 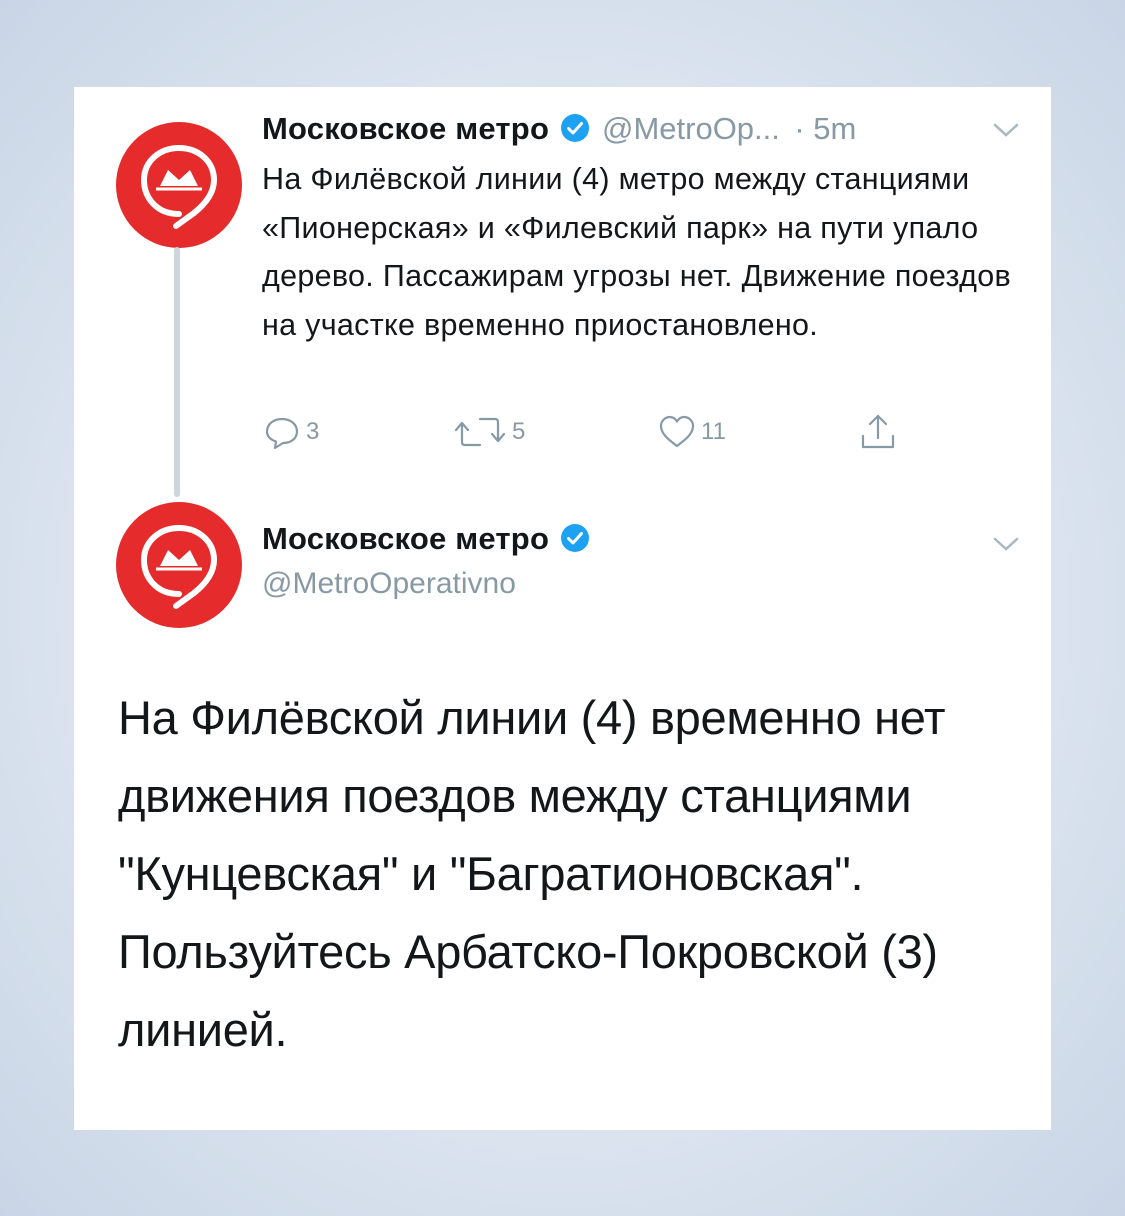 What do you see at coordinates (282, 433) in the screenshot?
I see `reply-icon` at bounding box center [282, 433].